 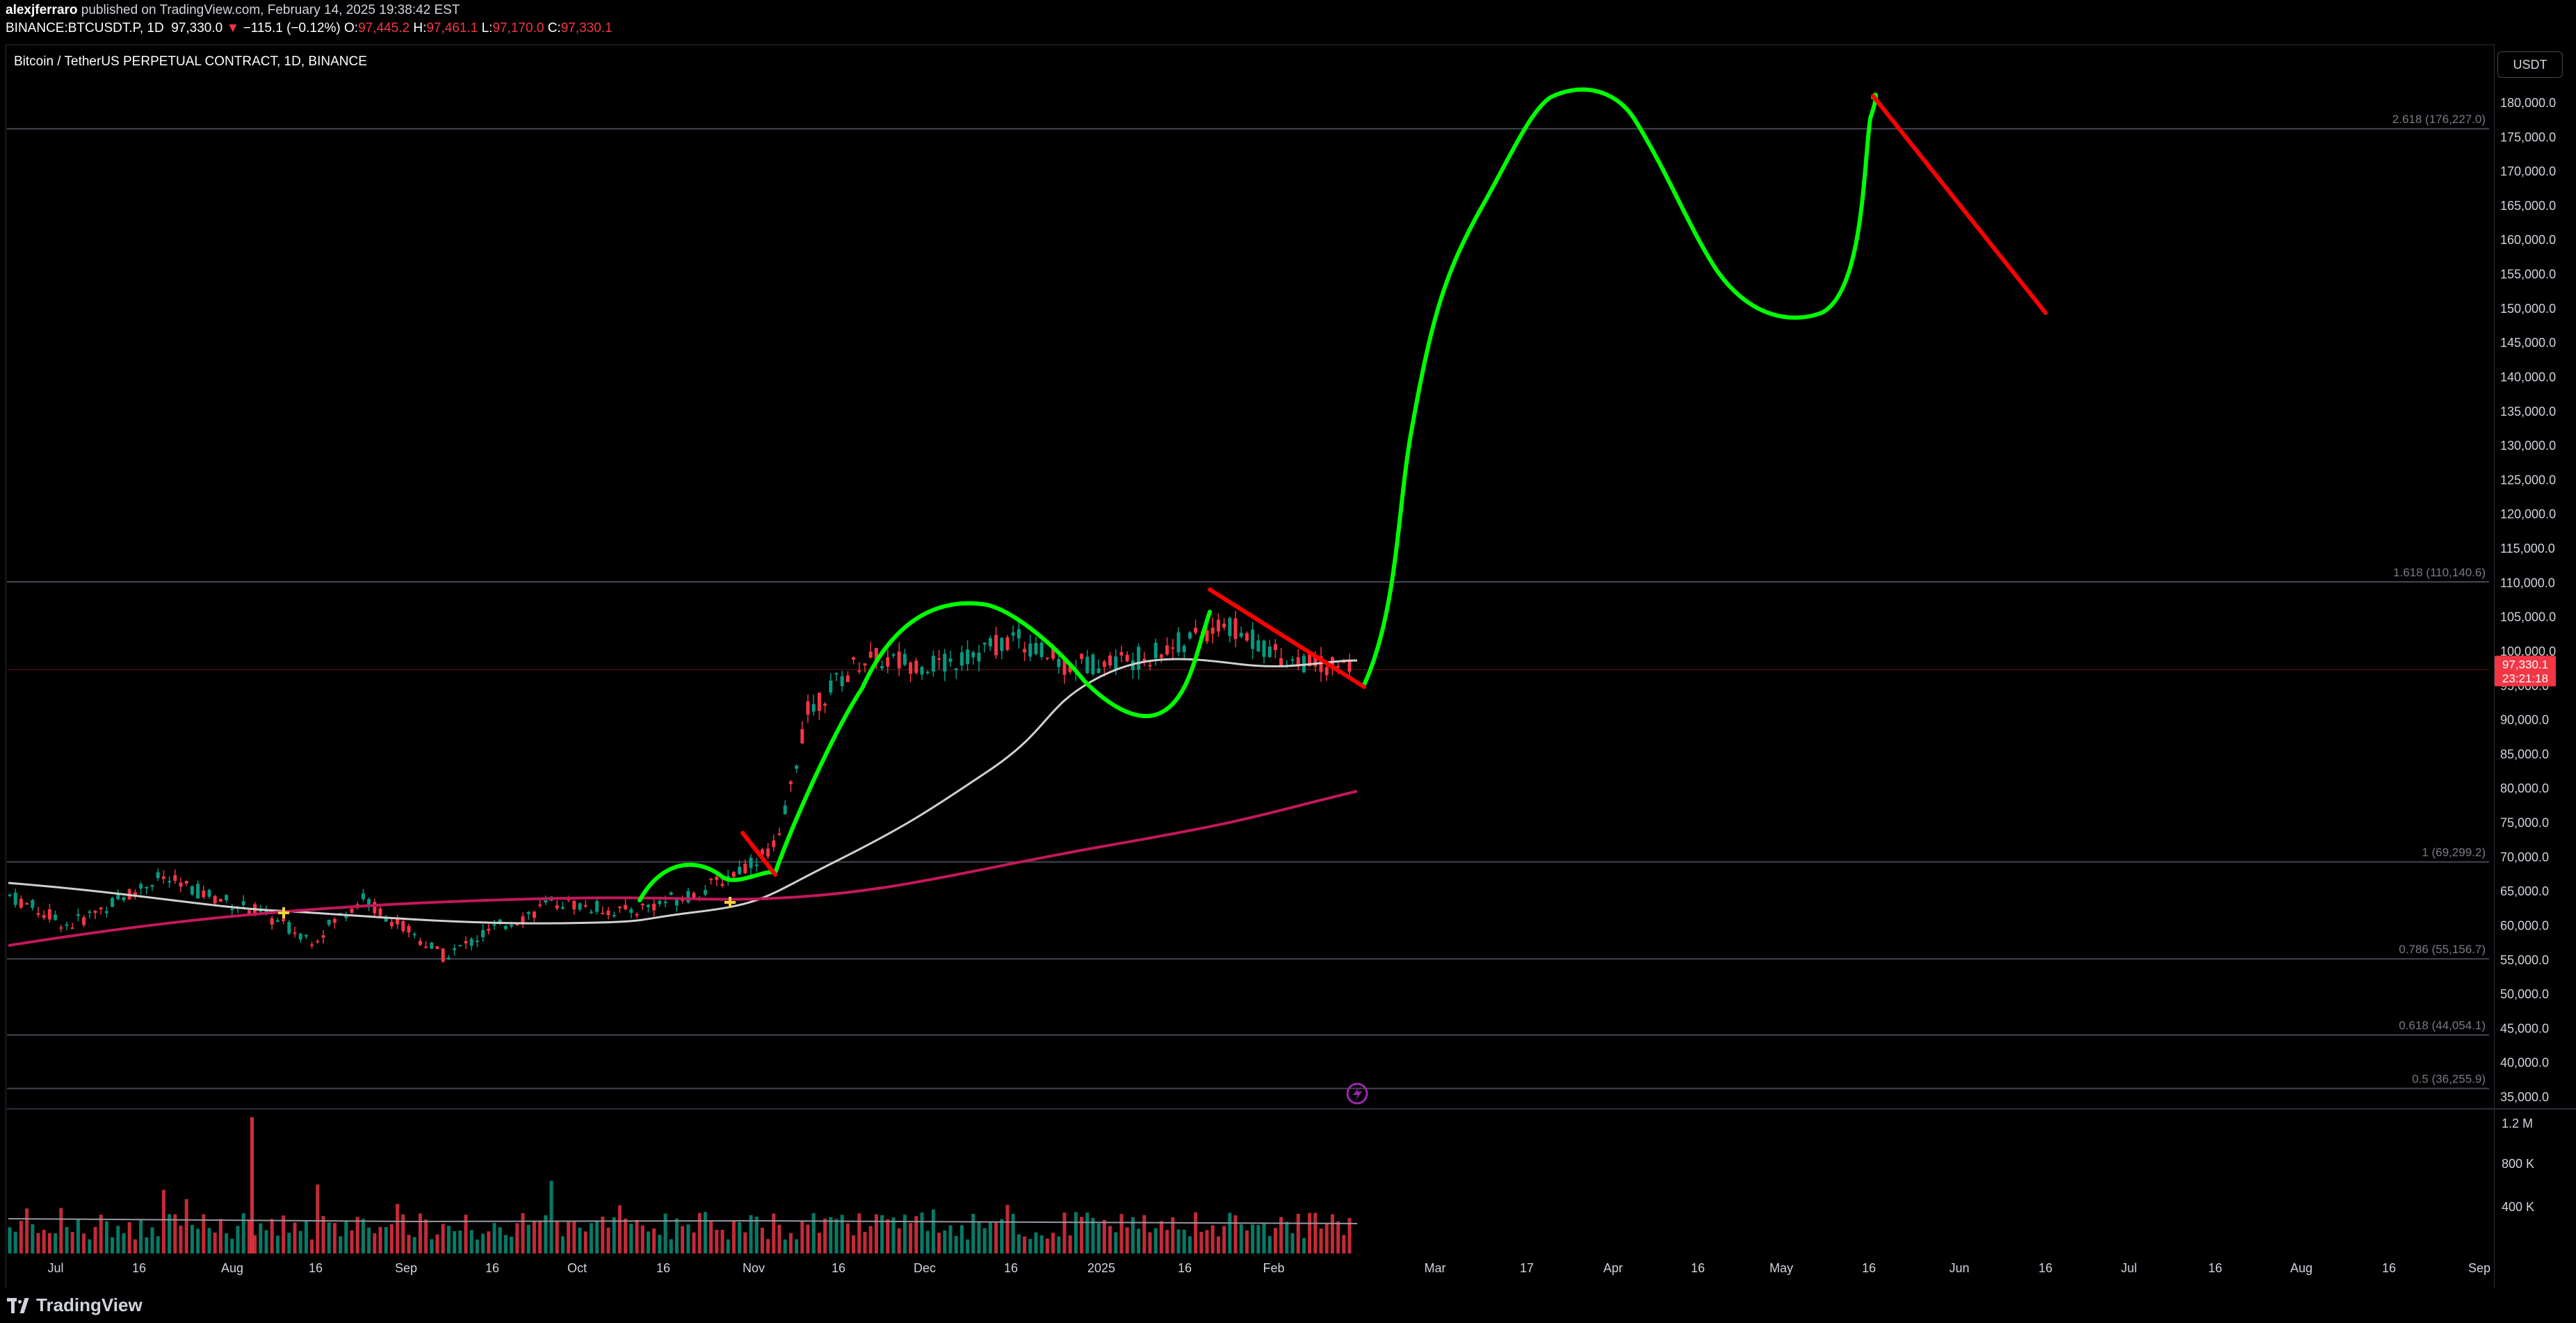 What do you see at coordinates (75, 1305) in the screenshot?
I see `tradingview-logo: TradingView` at bounding box center [75, 1305].